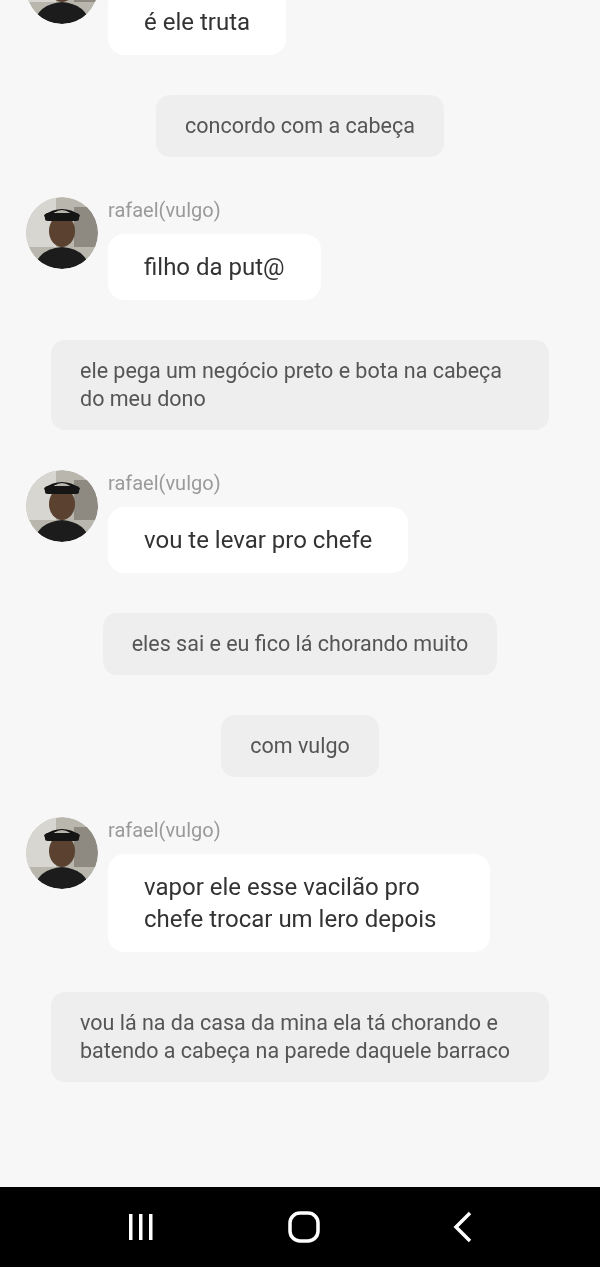 The width and height of the screenshot is (600, 1267). Describe the element at coordinates (300, 126) in the screenshot. I see `narration-bubble: concordo com a cabeça` at that location.